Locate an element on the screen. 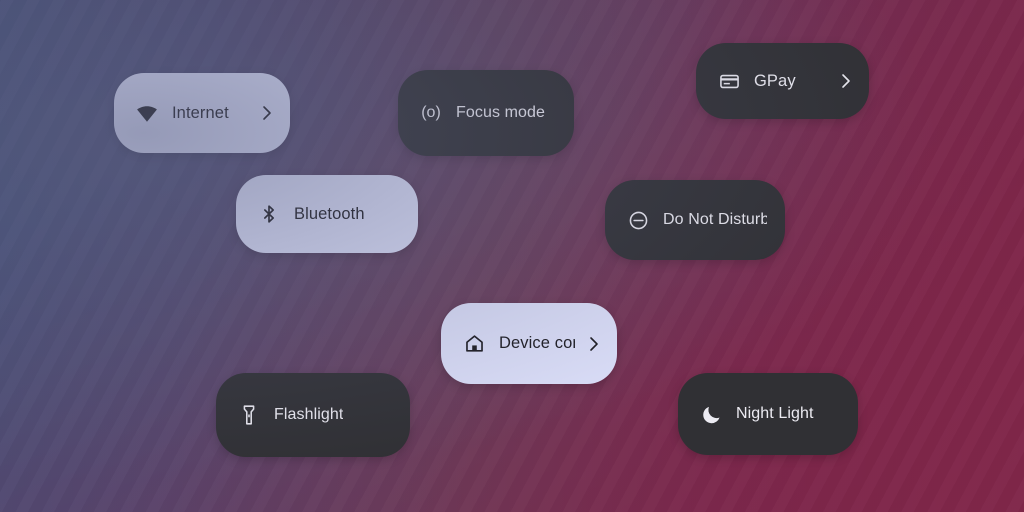 The image size is (1024, 512). do-not-disturb-icon is located at coordinates (638, 220).